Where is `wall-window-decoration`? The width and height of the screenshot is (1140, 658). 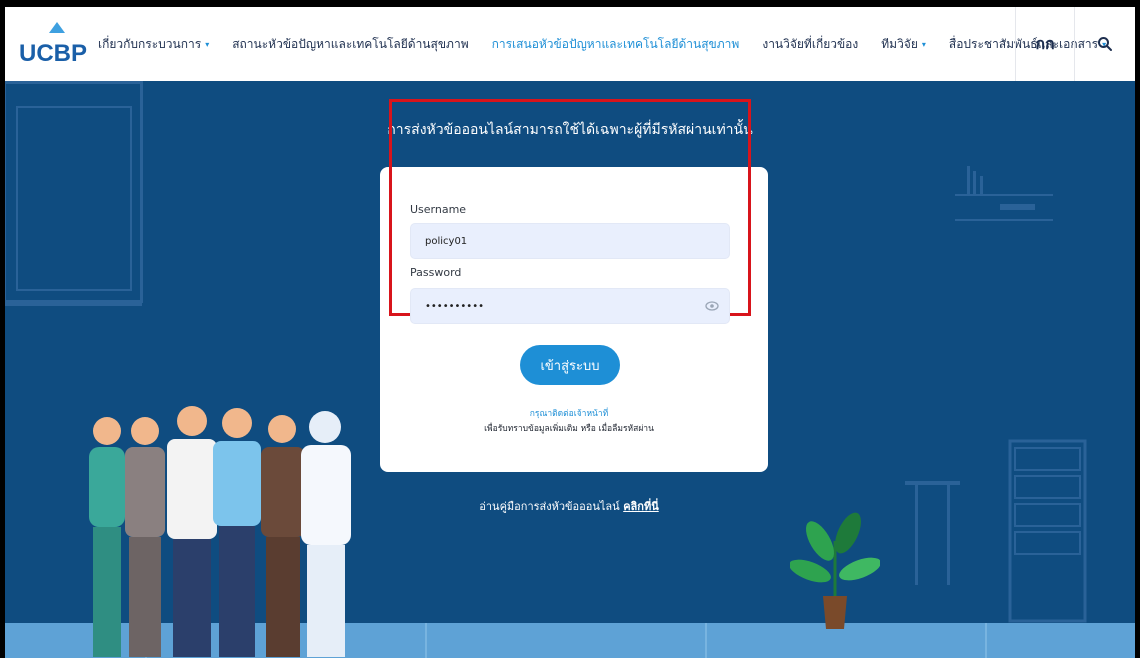 wall-window-decoration is located at coordinates (74, 192).